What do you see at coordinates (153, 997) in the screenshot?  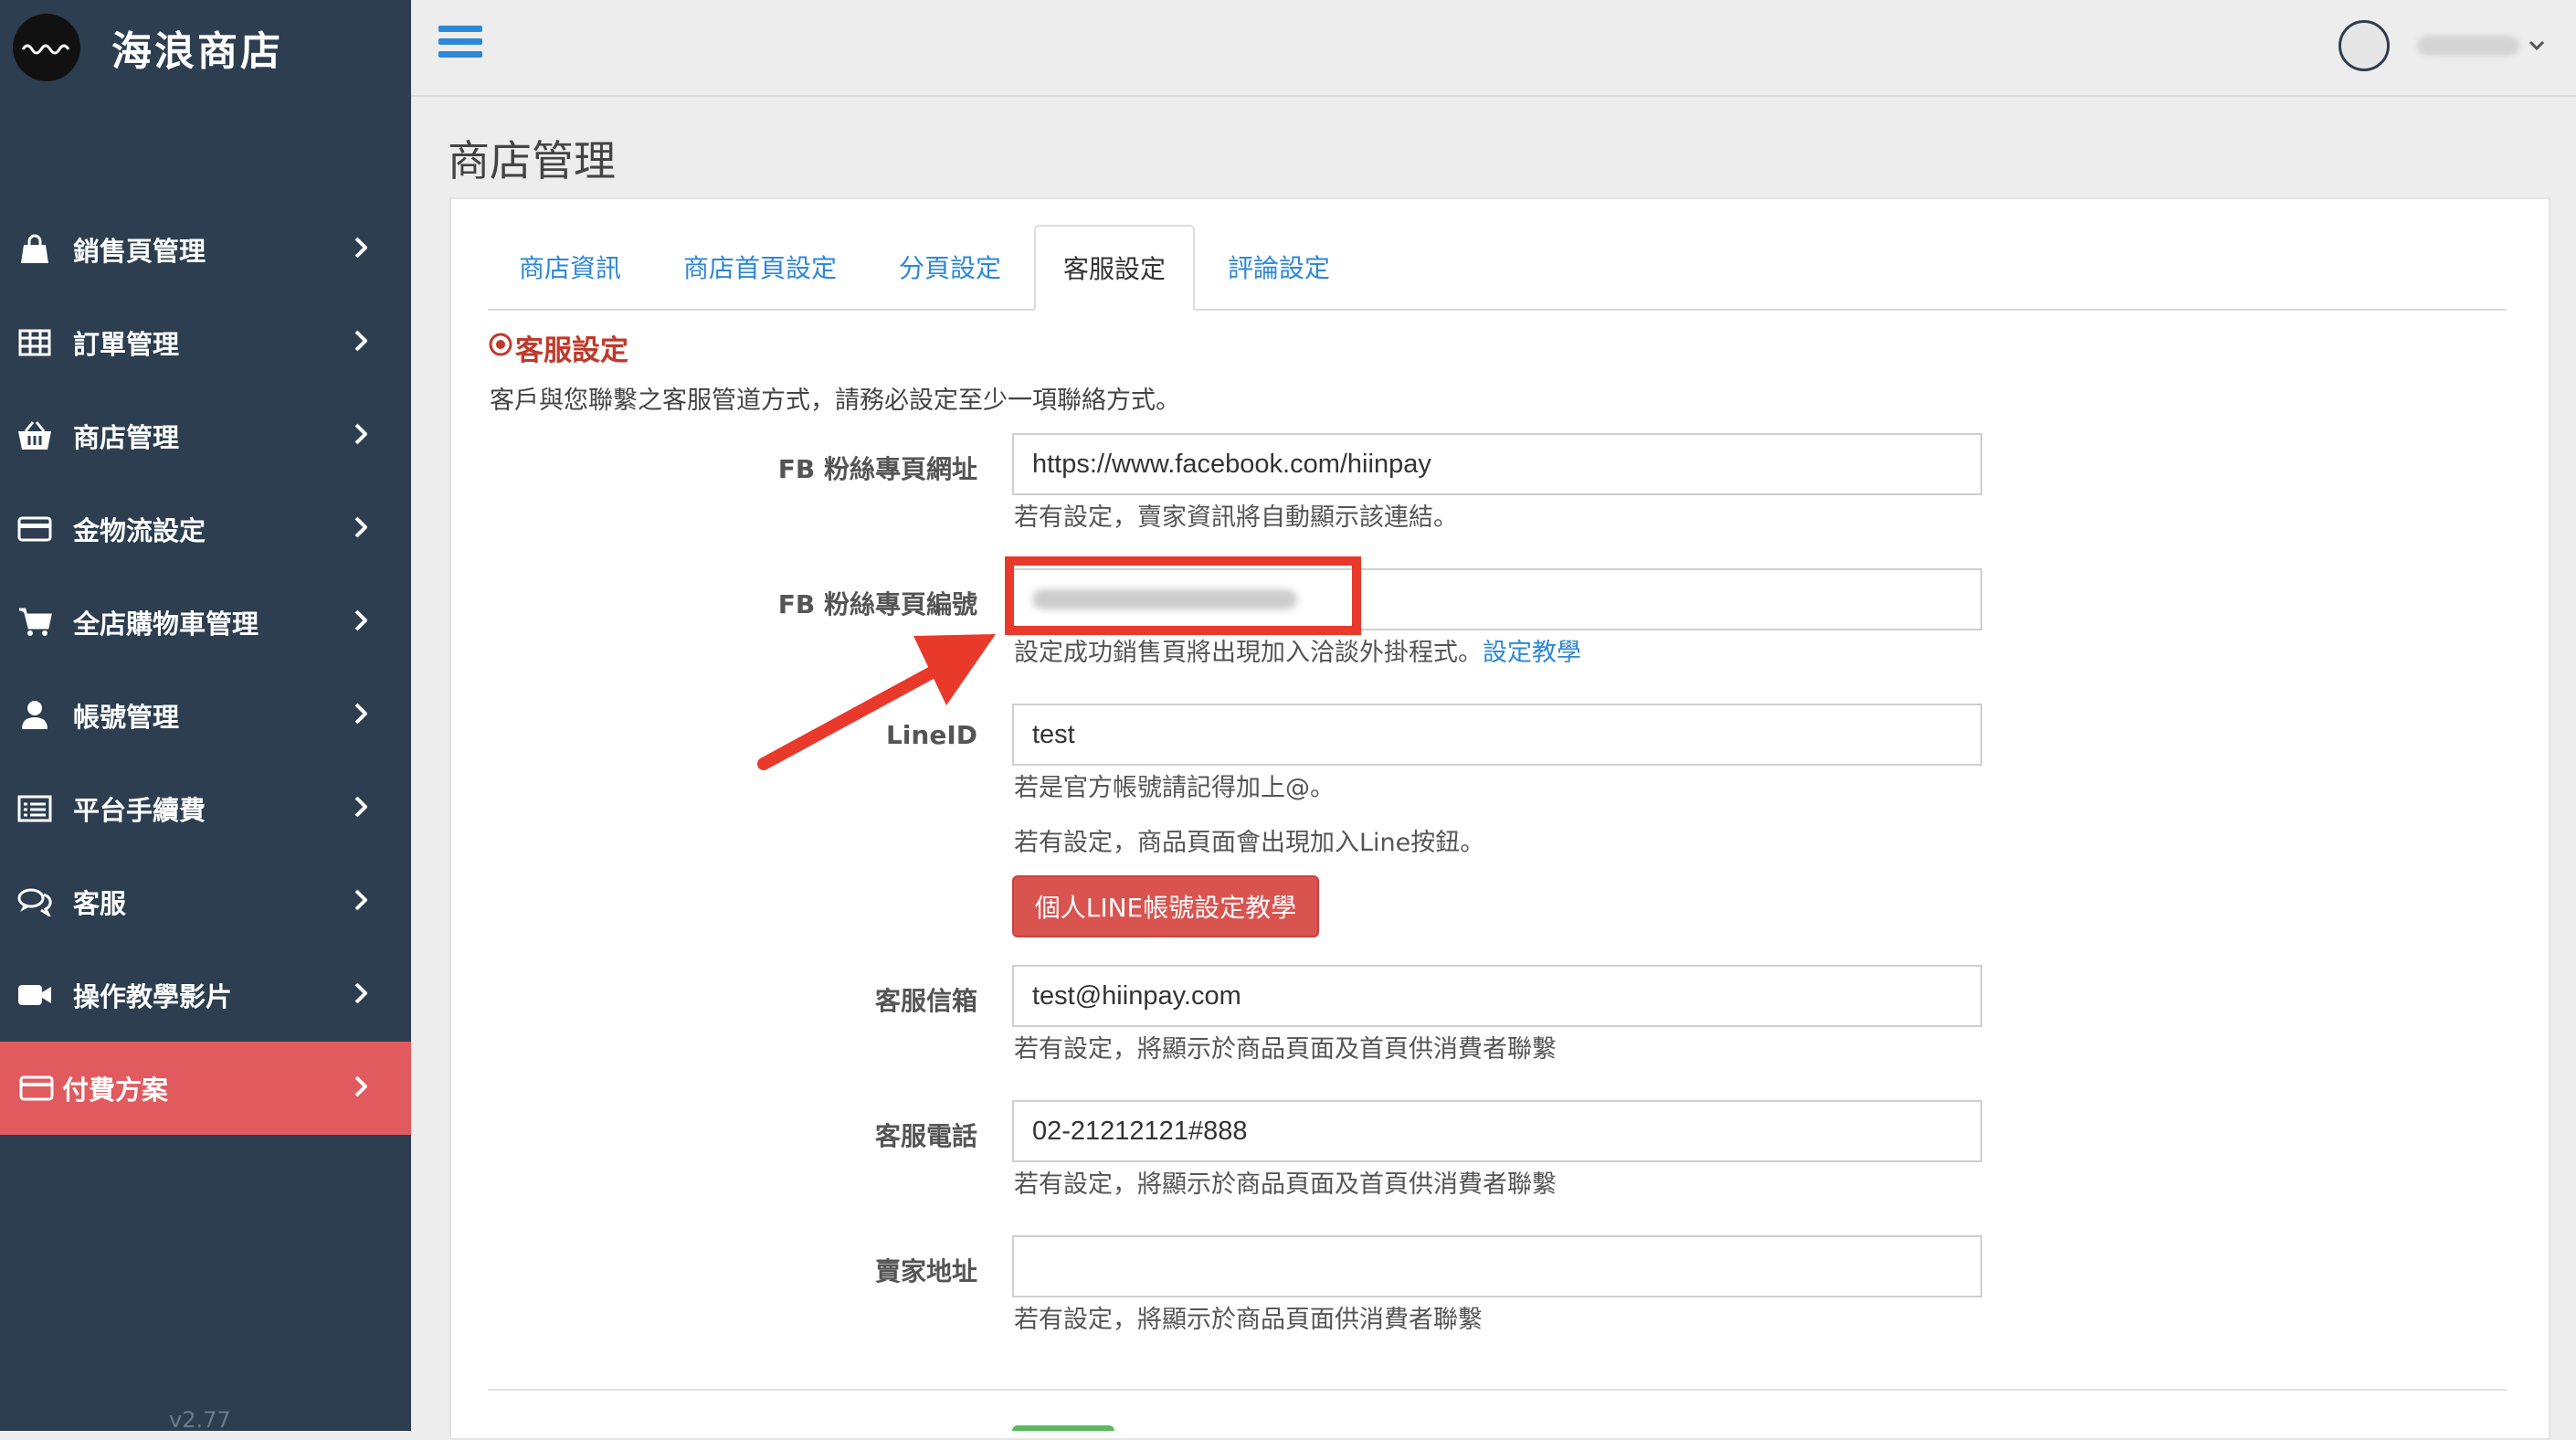 I see `sidebar-item-label: 操作教學影片` at bounding box center [153, 997].